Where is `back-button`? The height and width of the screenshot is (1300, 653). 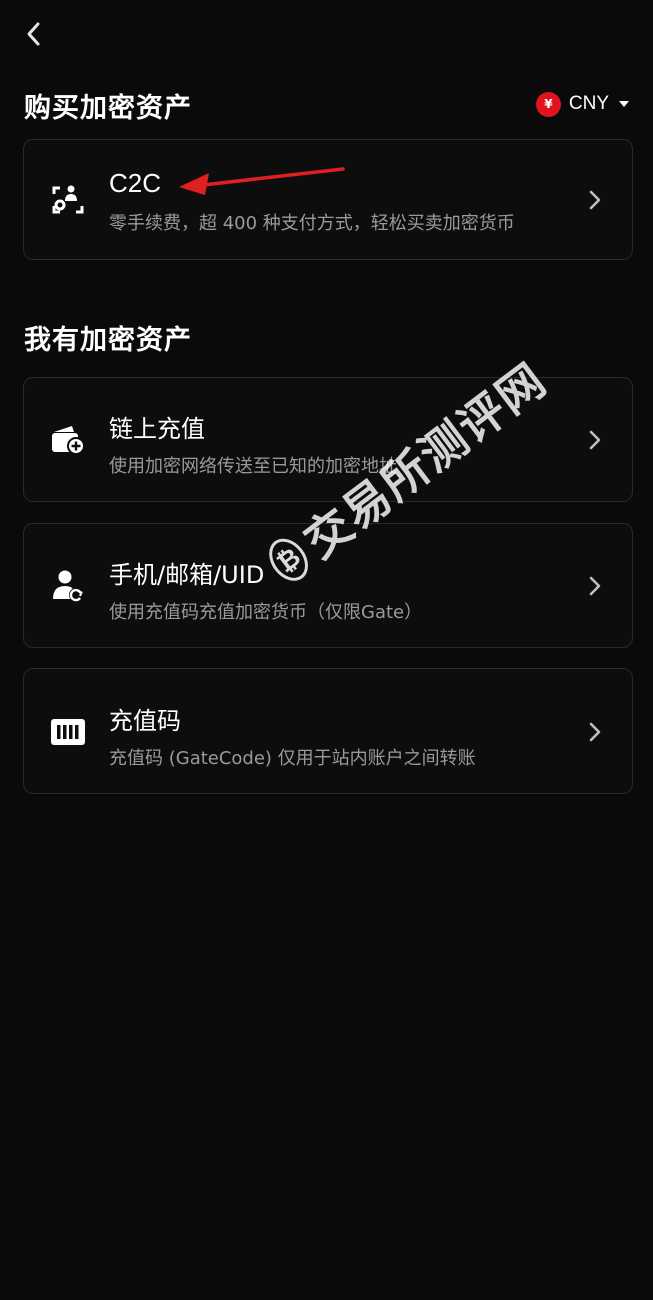
back-button is located at coordinates (34, 34).